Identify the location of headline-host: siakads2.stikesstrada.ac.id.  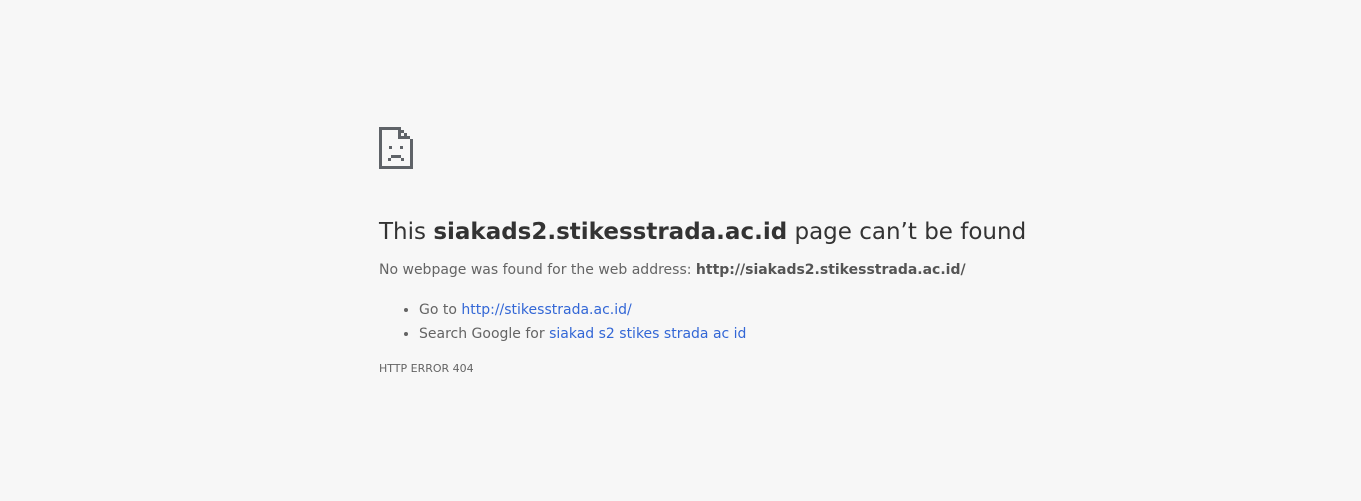
(610, 232).